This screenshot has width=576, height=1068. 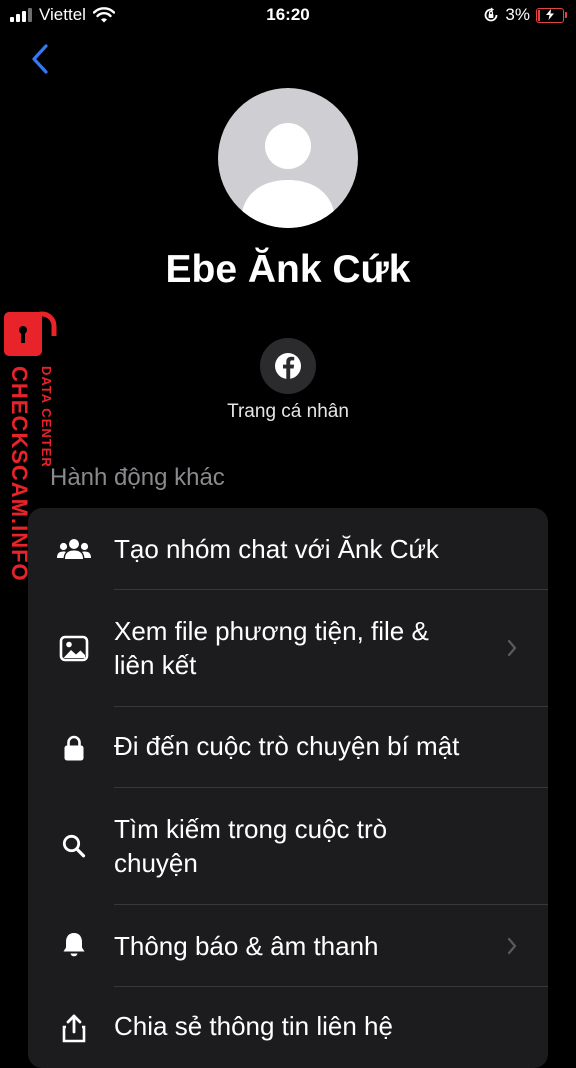 What do you see at coordinates (246, 946) in the screenshot?
I see `menu-item-label: Thông báo & âm thanh` at bounding box center [246, 946].